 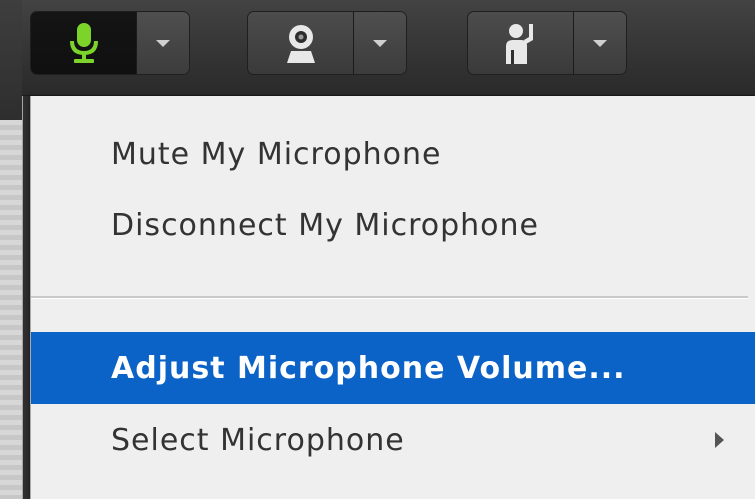 I want to click on status-control-group, so click(x=547, y=43).